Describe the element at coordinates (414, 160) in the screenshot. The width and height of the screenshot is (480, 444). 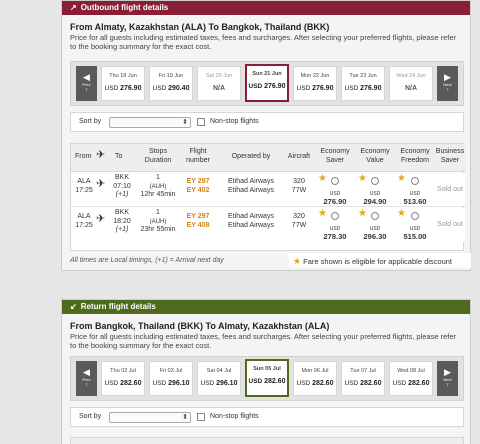
I see `col-eco-freedom-l2: Freedom` at that location.